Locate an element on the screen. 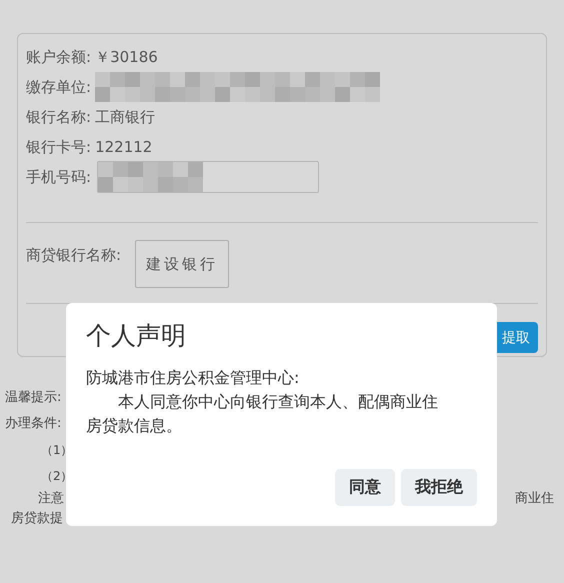 Image resolution: width=564 pixels, height=583 pixels. tip-text: 注意 is located at coordinates (51, 499).